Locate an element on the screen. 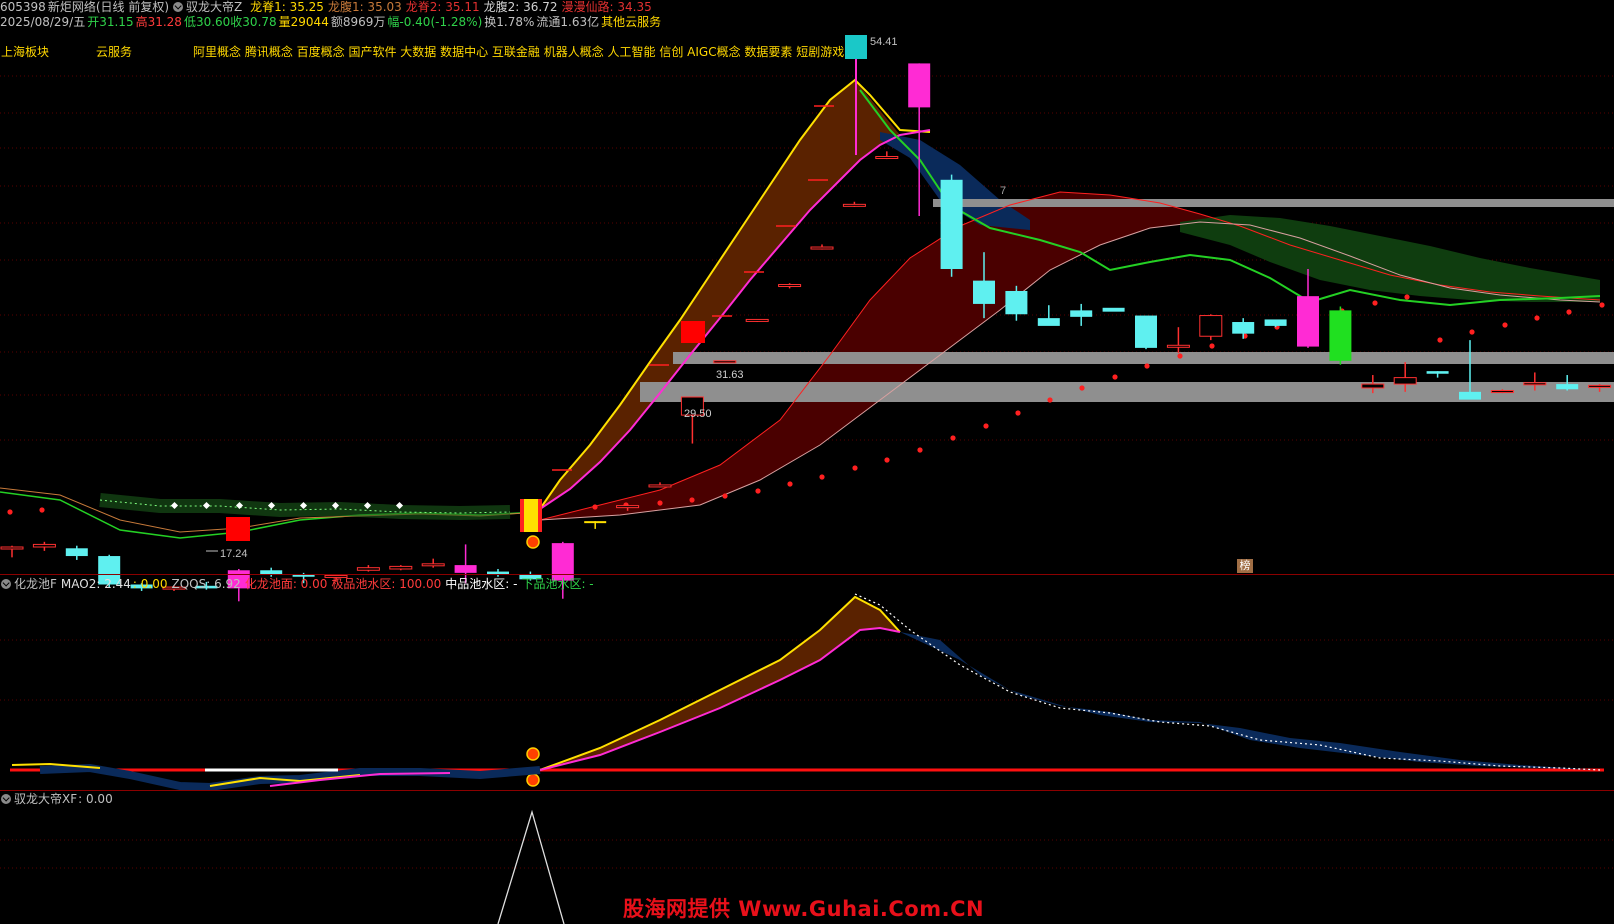 This screenshot has height=924, width=1614. signal-panel-header: 驭龙大帝XF: 0.00 is located at coordinates (58, 799).